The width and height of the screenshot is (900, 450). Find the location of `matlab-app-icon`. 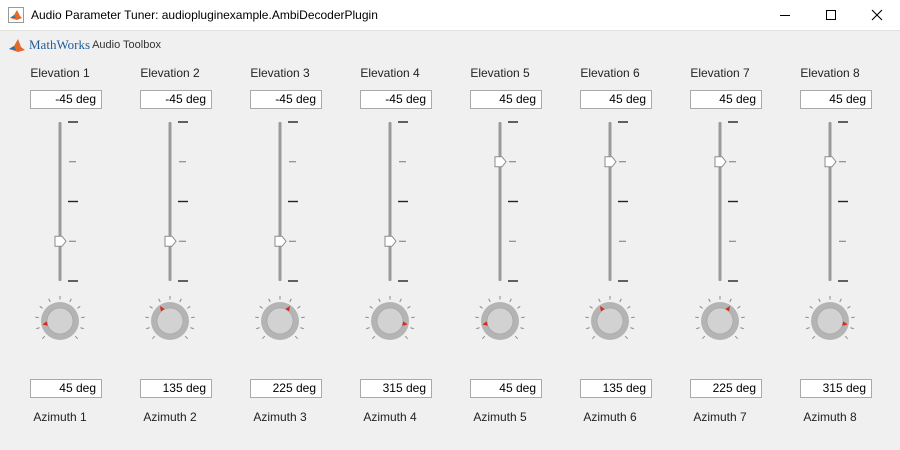

matlab-app-icon is located at coordinates (16, 15).